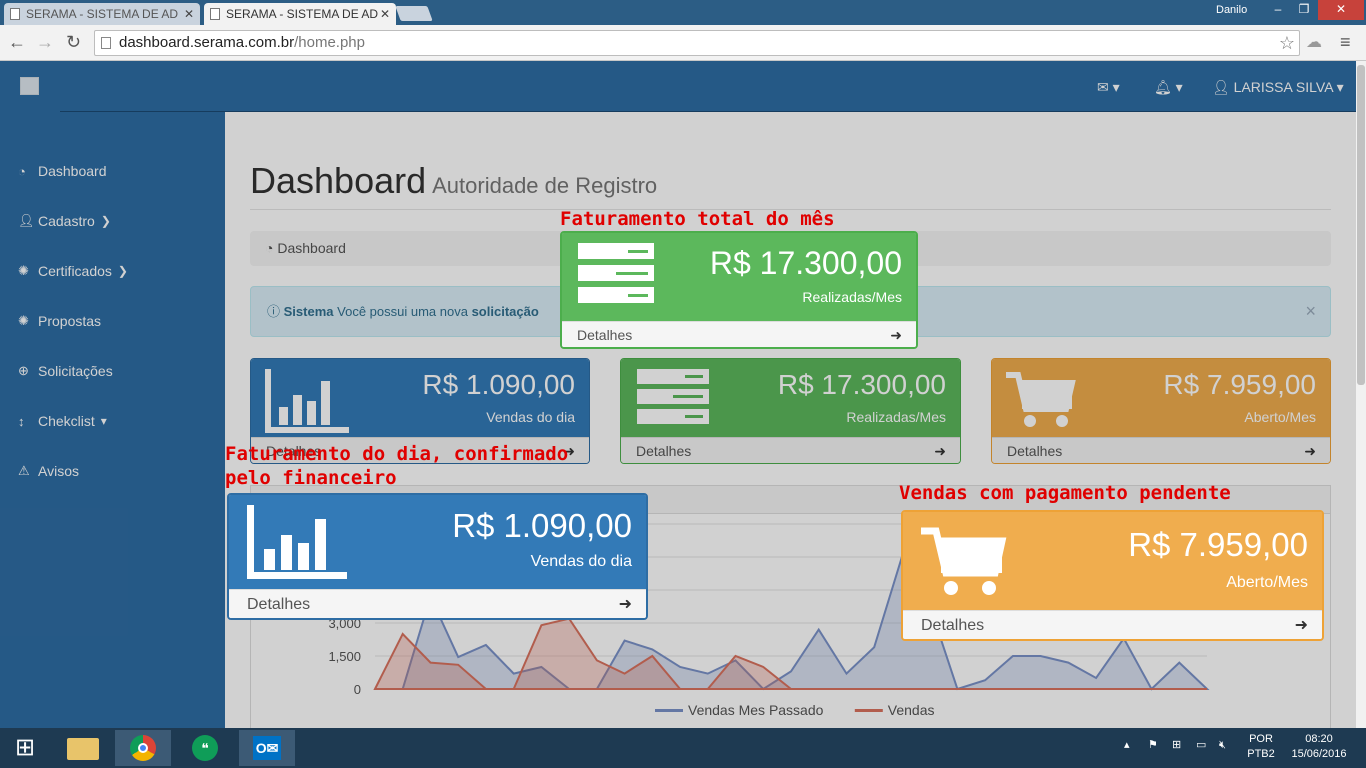 This screenshot has width=1366, height=768. Describe the element at coordinates (1218, 544) in the screenshot. I see `panel-amount: R$ 7.959,00` at that location.